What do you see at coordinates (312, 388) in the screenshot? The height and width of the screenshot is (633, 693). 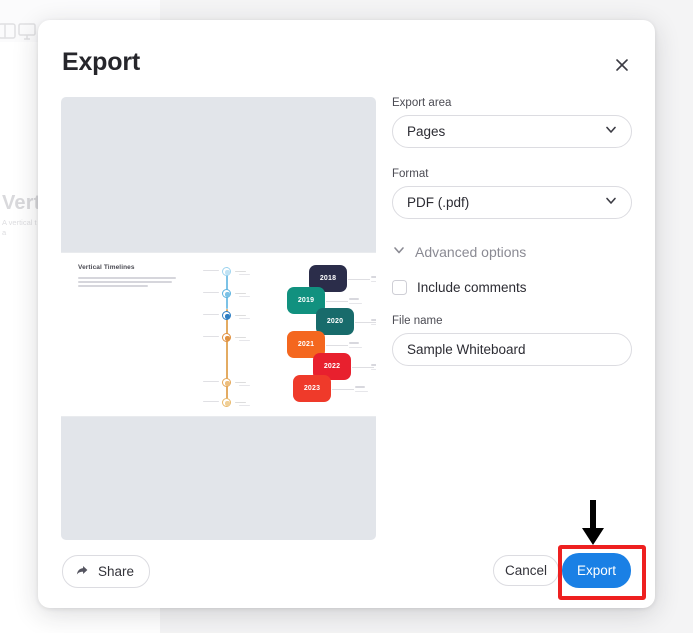 I see `year-card: 2023` at bounding box center [312, 388].